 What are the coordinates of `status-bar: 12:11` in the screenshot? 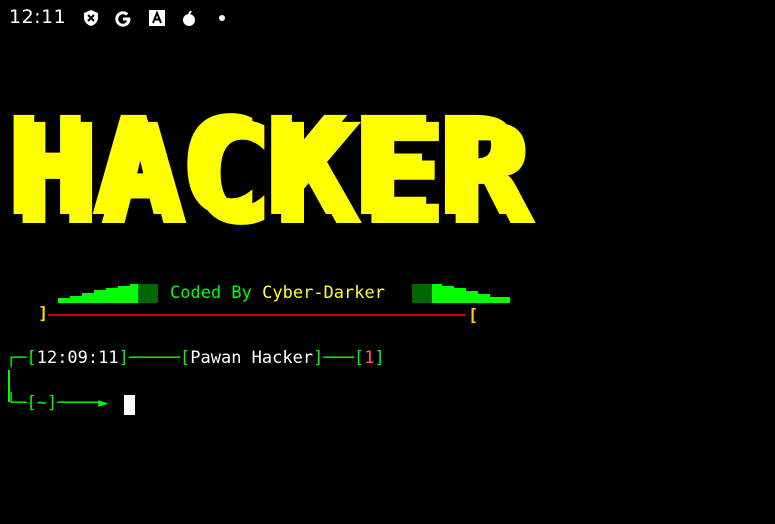 It's located at (387, 18).